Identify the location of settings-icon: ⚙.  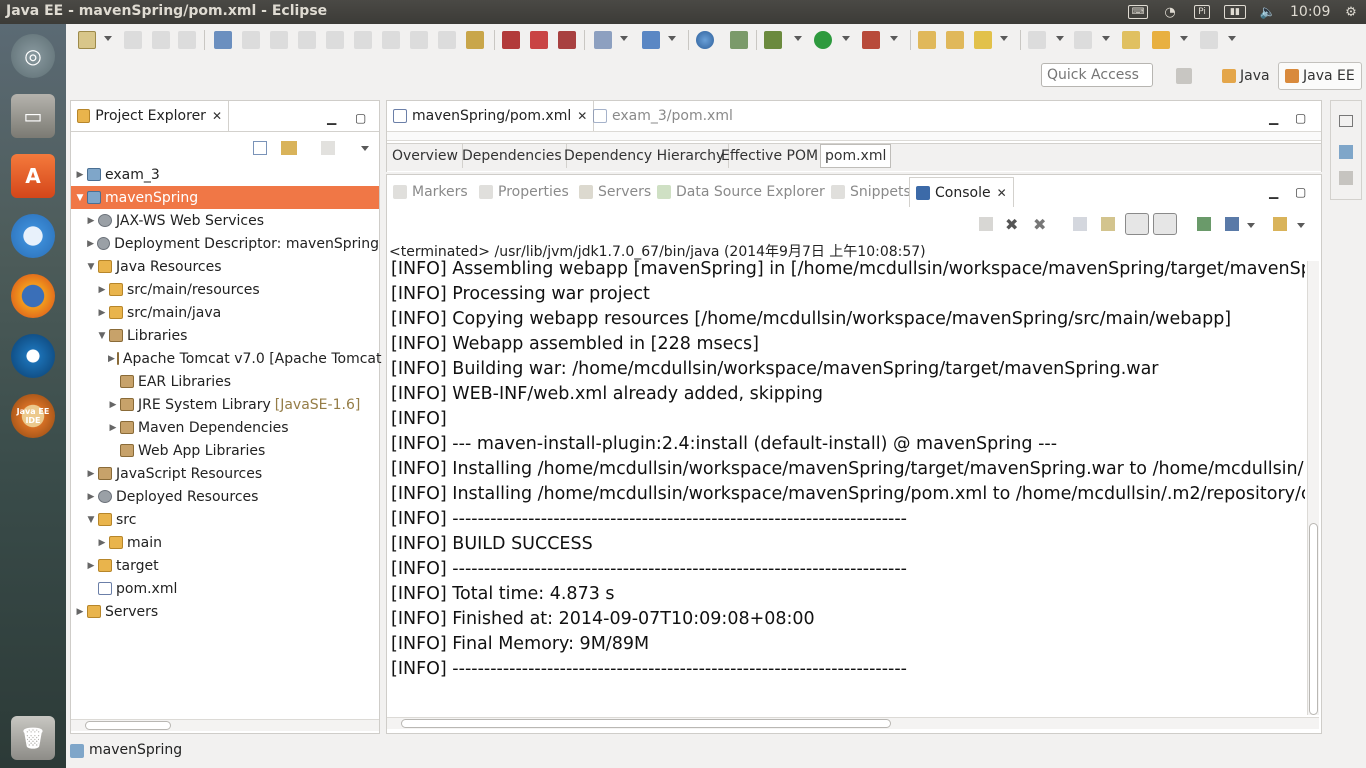
(1351, 12).